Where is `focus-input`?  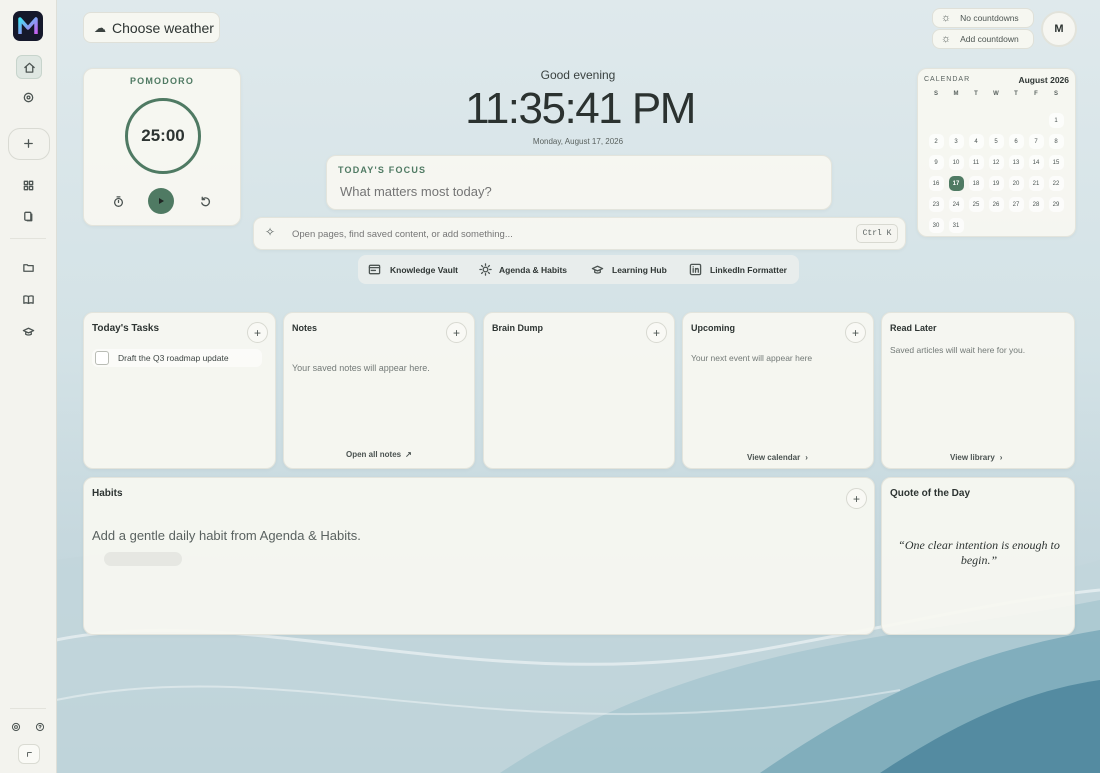
focus-input is located at coordinates (580, 191).